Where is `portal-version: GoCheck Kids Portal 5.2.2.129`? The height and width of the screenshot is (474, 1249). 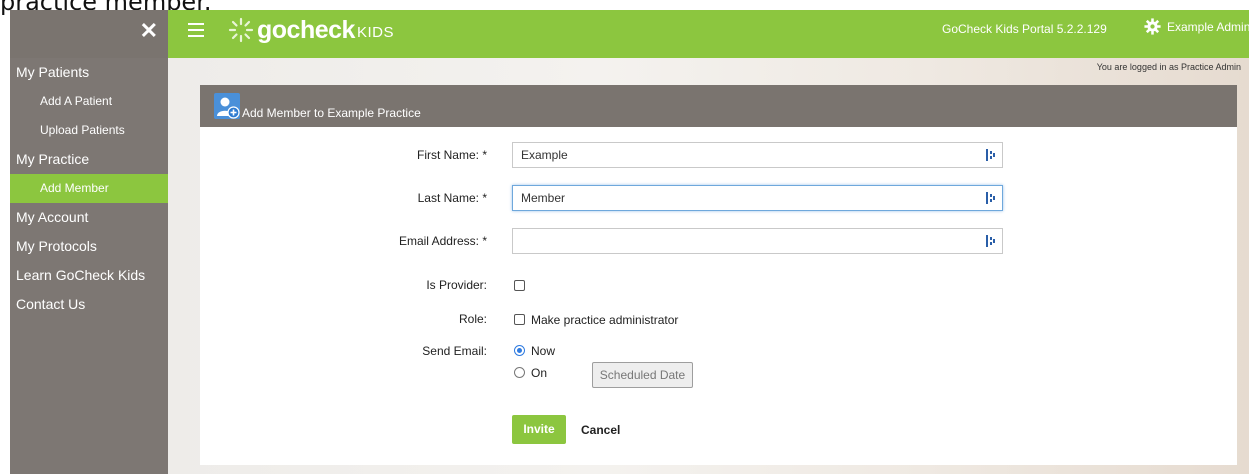
portal-version: GoCheck Kids Portal 5.2.2.129 is located at coordinates (1024, 29).